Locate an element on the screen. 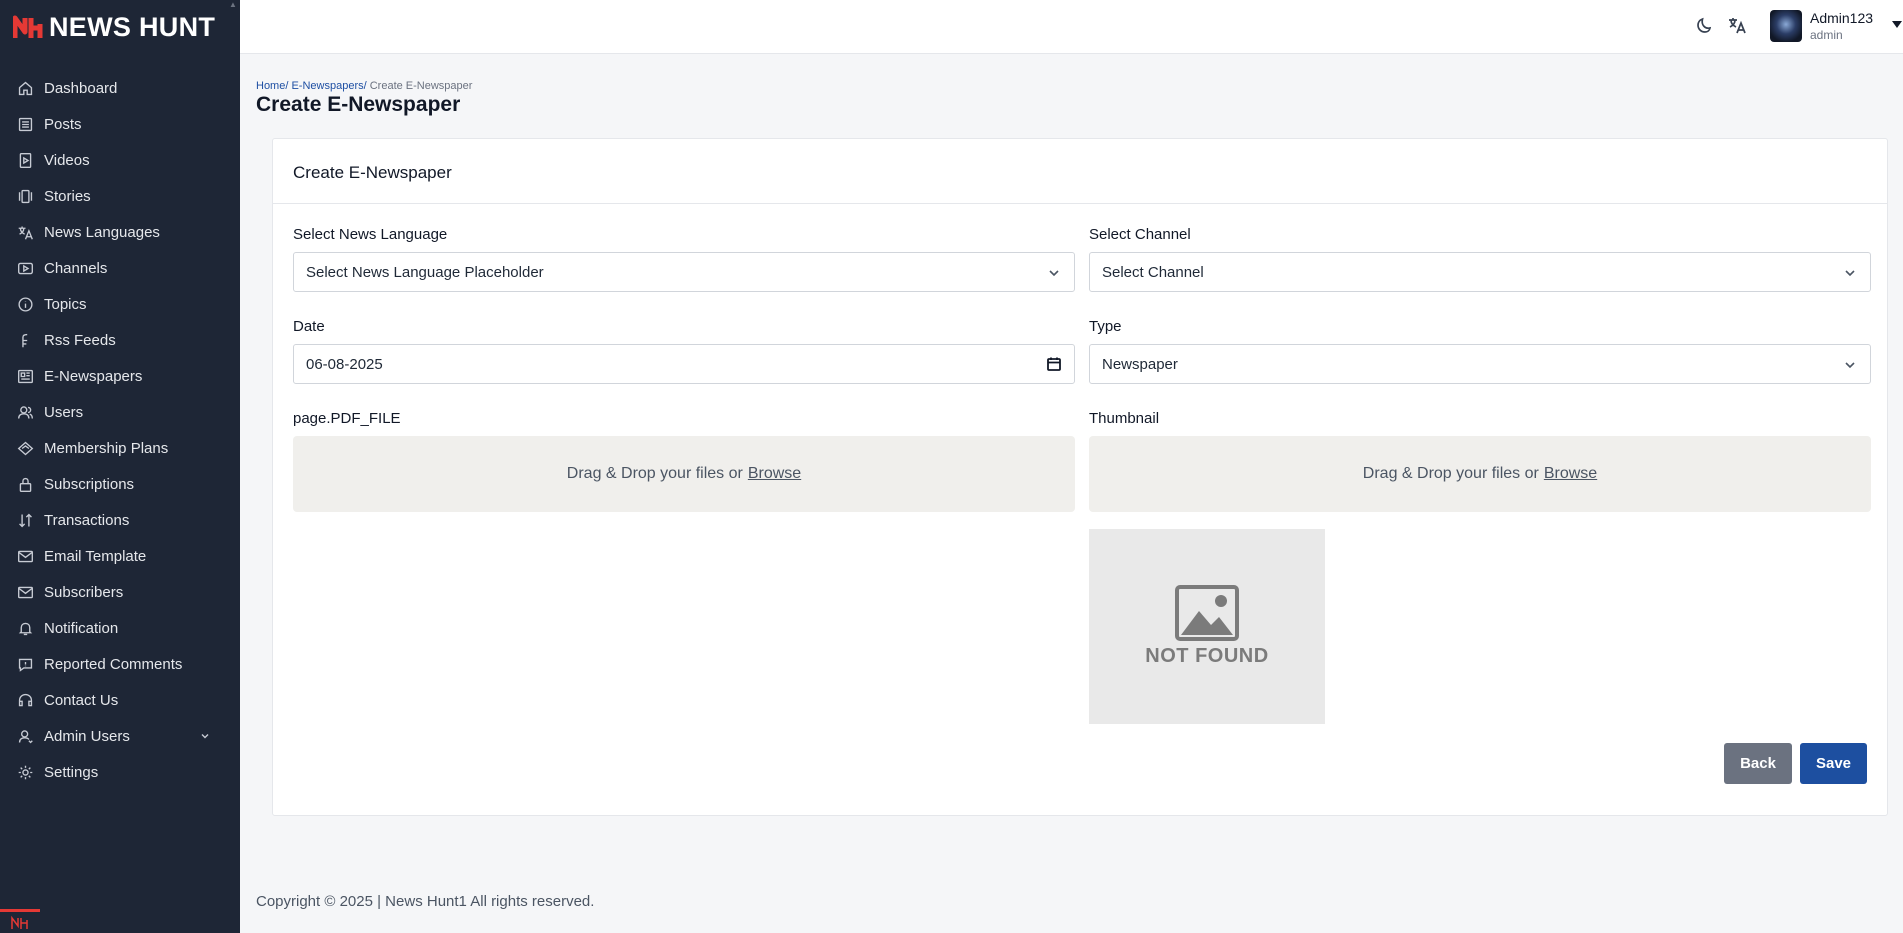 The image size is (1903, 933). brand-logo: NEWS HUNT is located at coordinates (114, 27).